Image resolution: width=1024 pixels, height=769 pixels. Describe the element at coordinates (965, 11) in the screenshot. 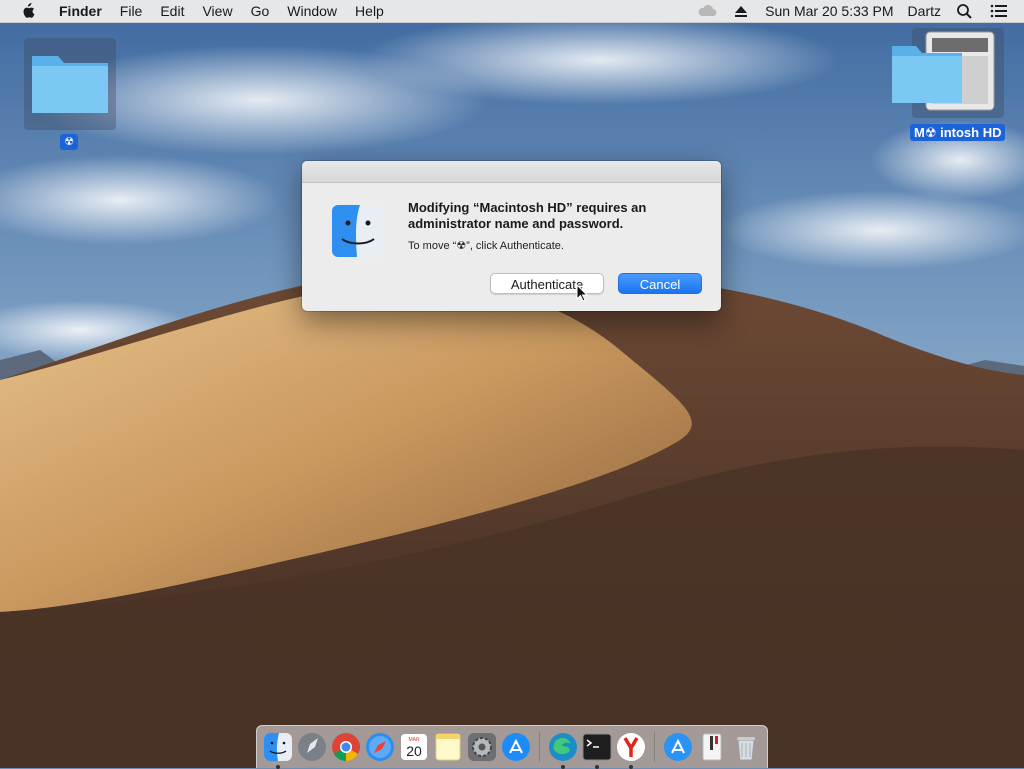

I see `spotlight-search-icon` at that location.